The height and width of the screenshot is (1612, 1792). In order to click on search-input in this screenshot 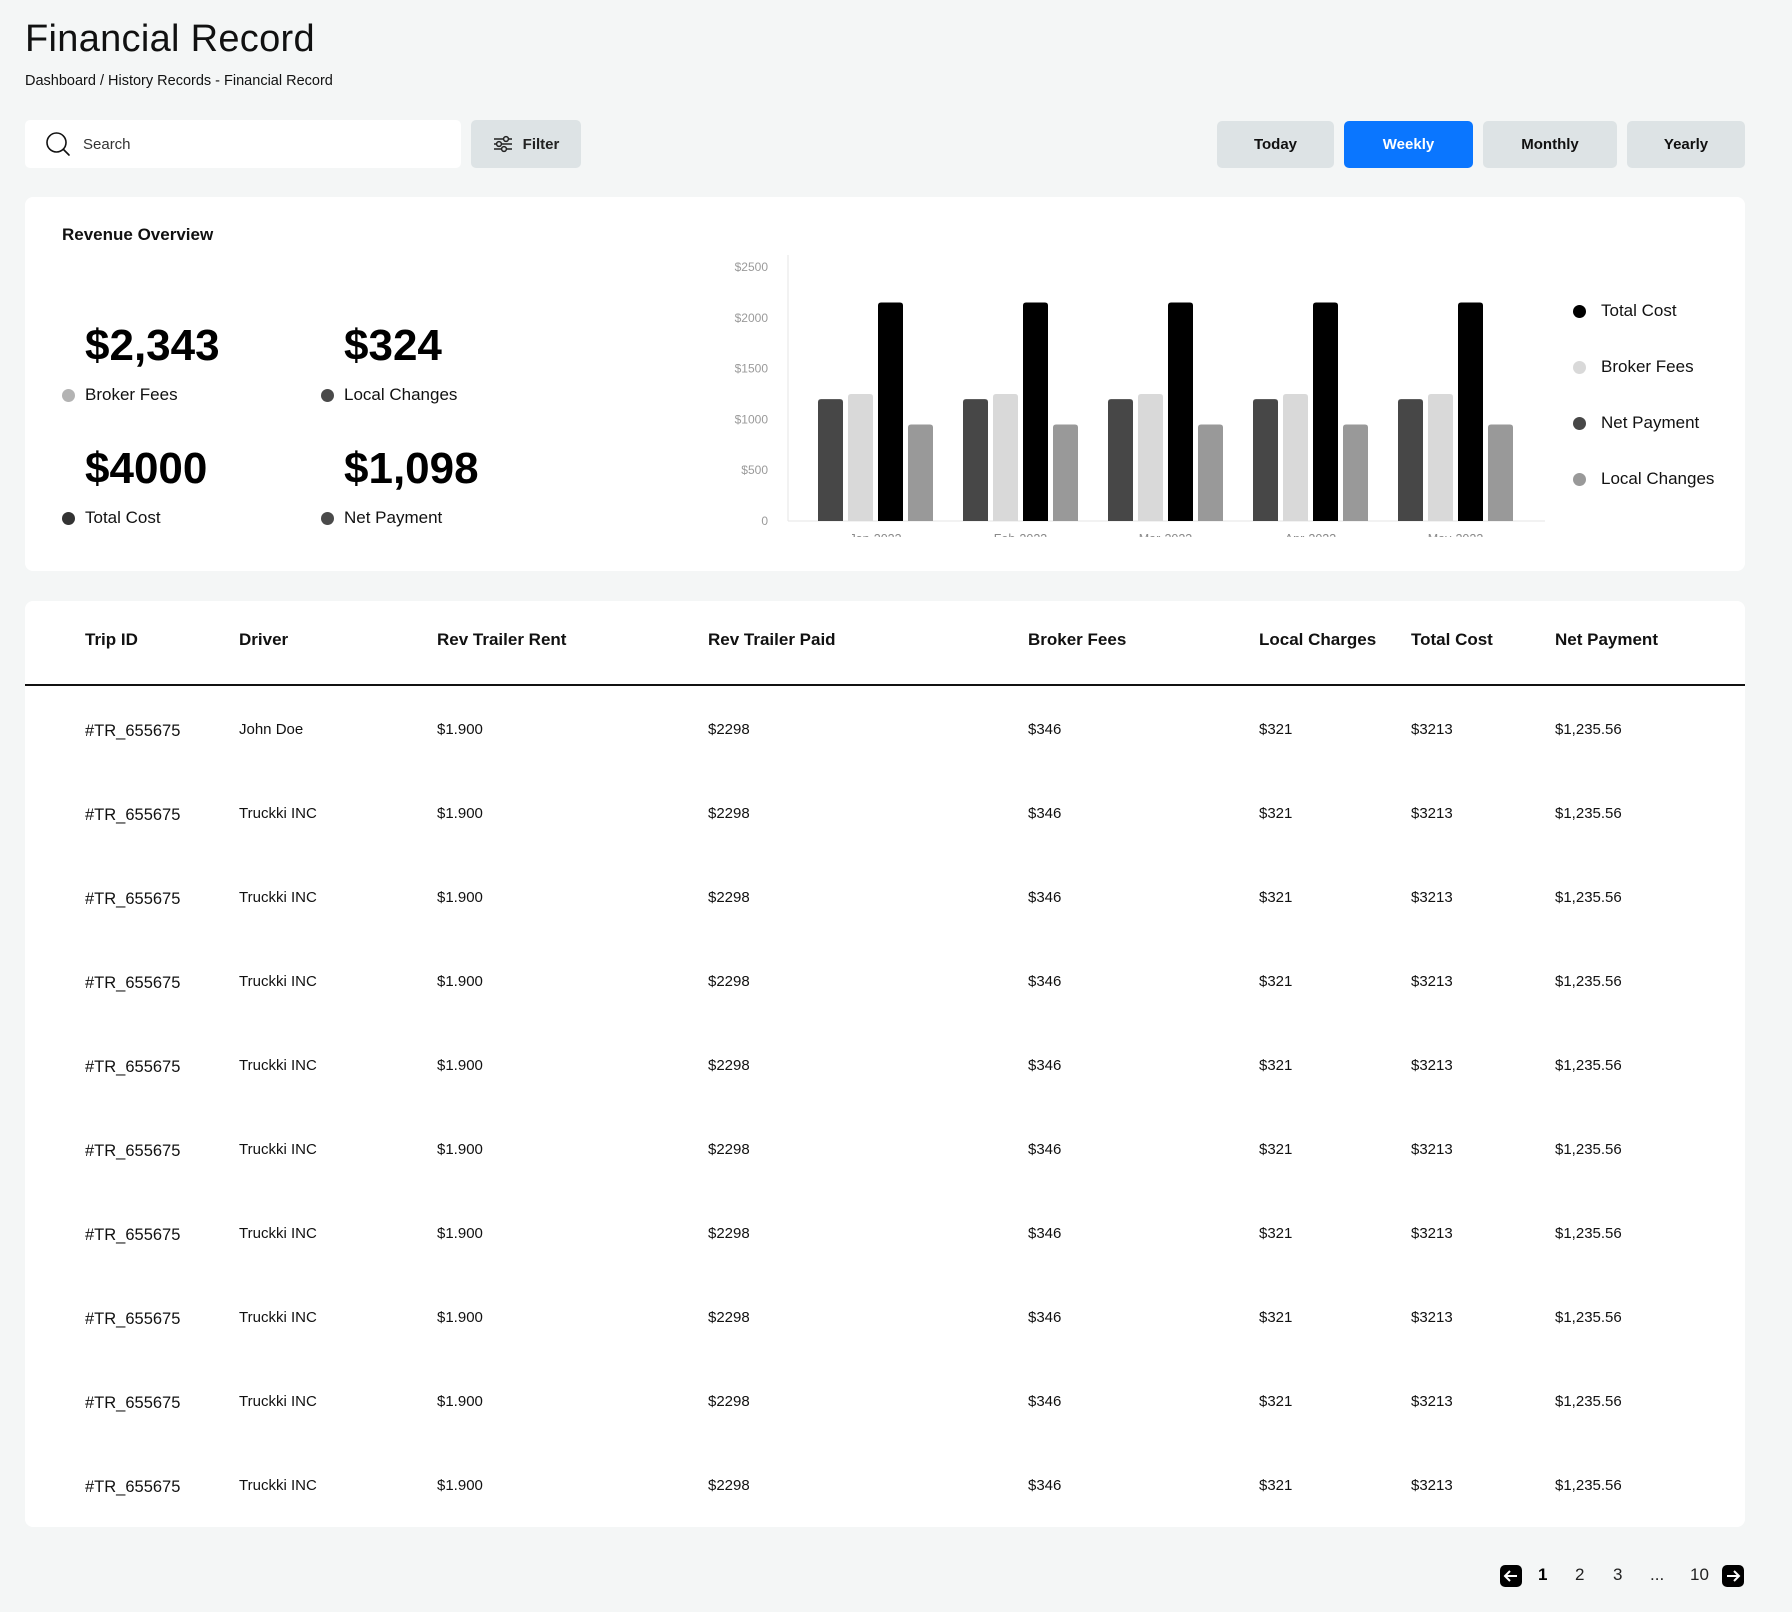, I will do `click(253, 144)`.